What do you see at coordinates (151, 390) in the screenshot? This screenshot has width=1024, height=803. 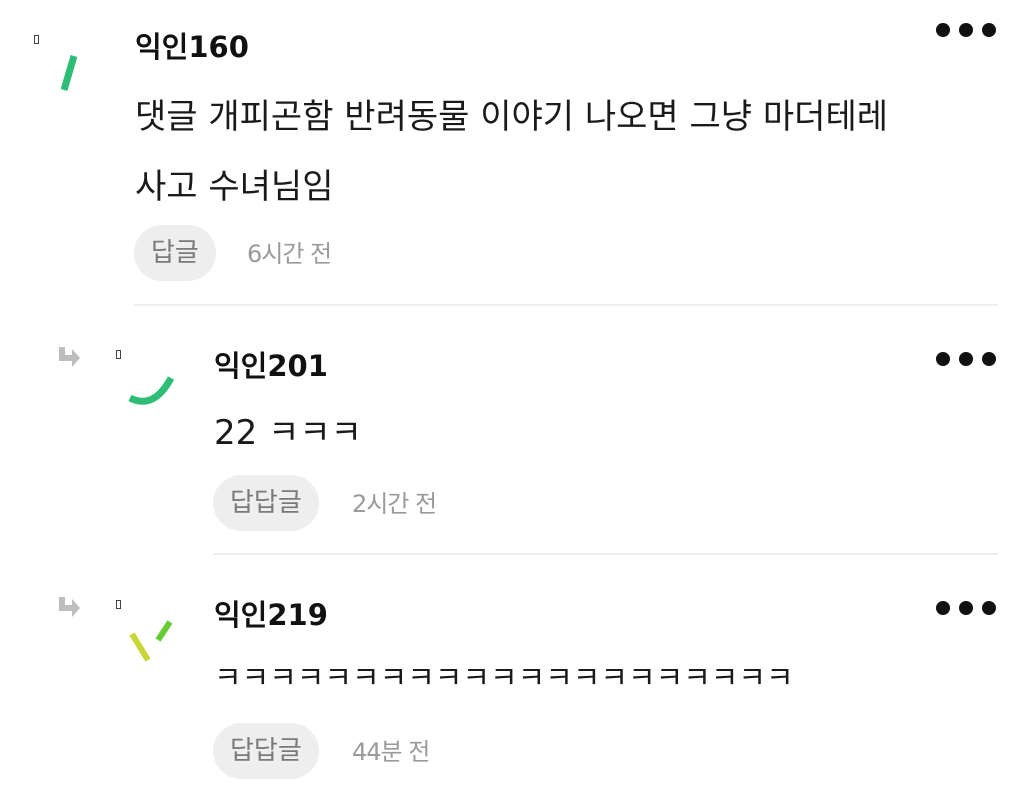 I see `green-arc-avatar-icon` at bounding box center [151, 390].